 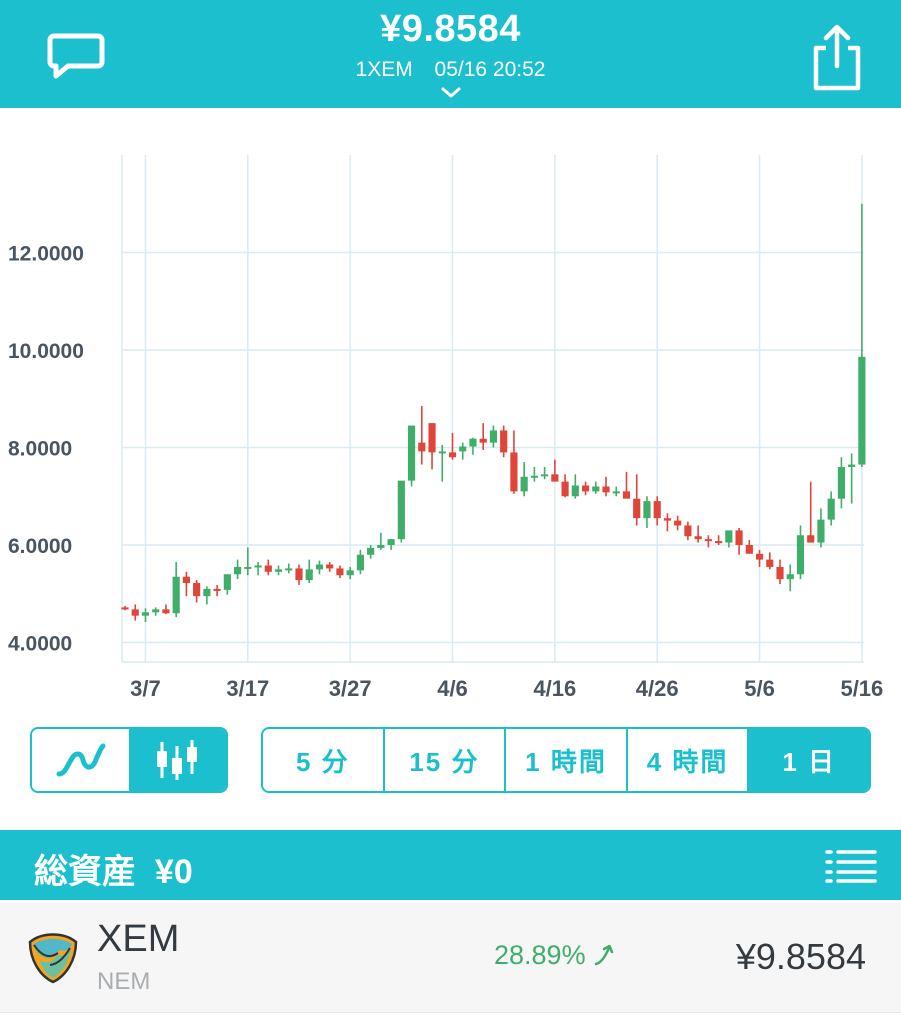 I want to click on total-assets-title: 総資産, so click(x=85, y=872).